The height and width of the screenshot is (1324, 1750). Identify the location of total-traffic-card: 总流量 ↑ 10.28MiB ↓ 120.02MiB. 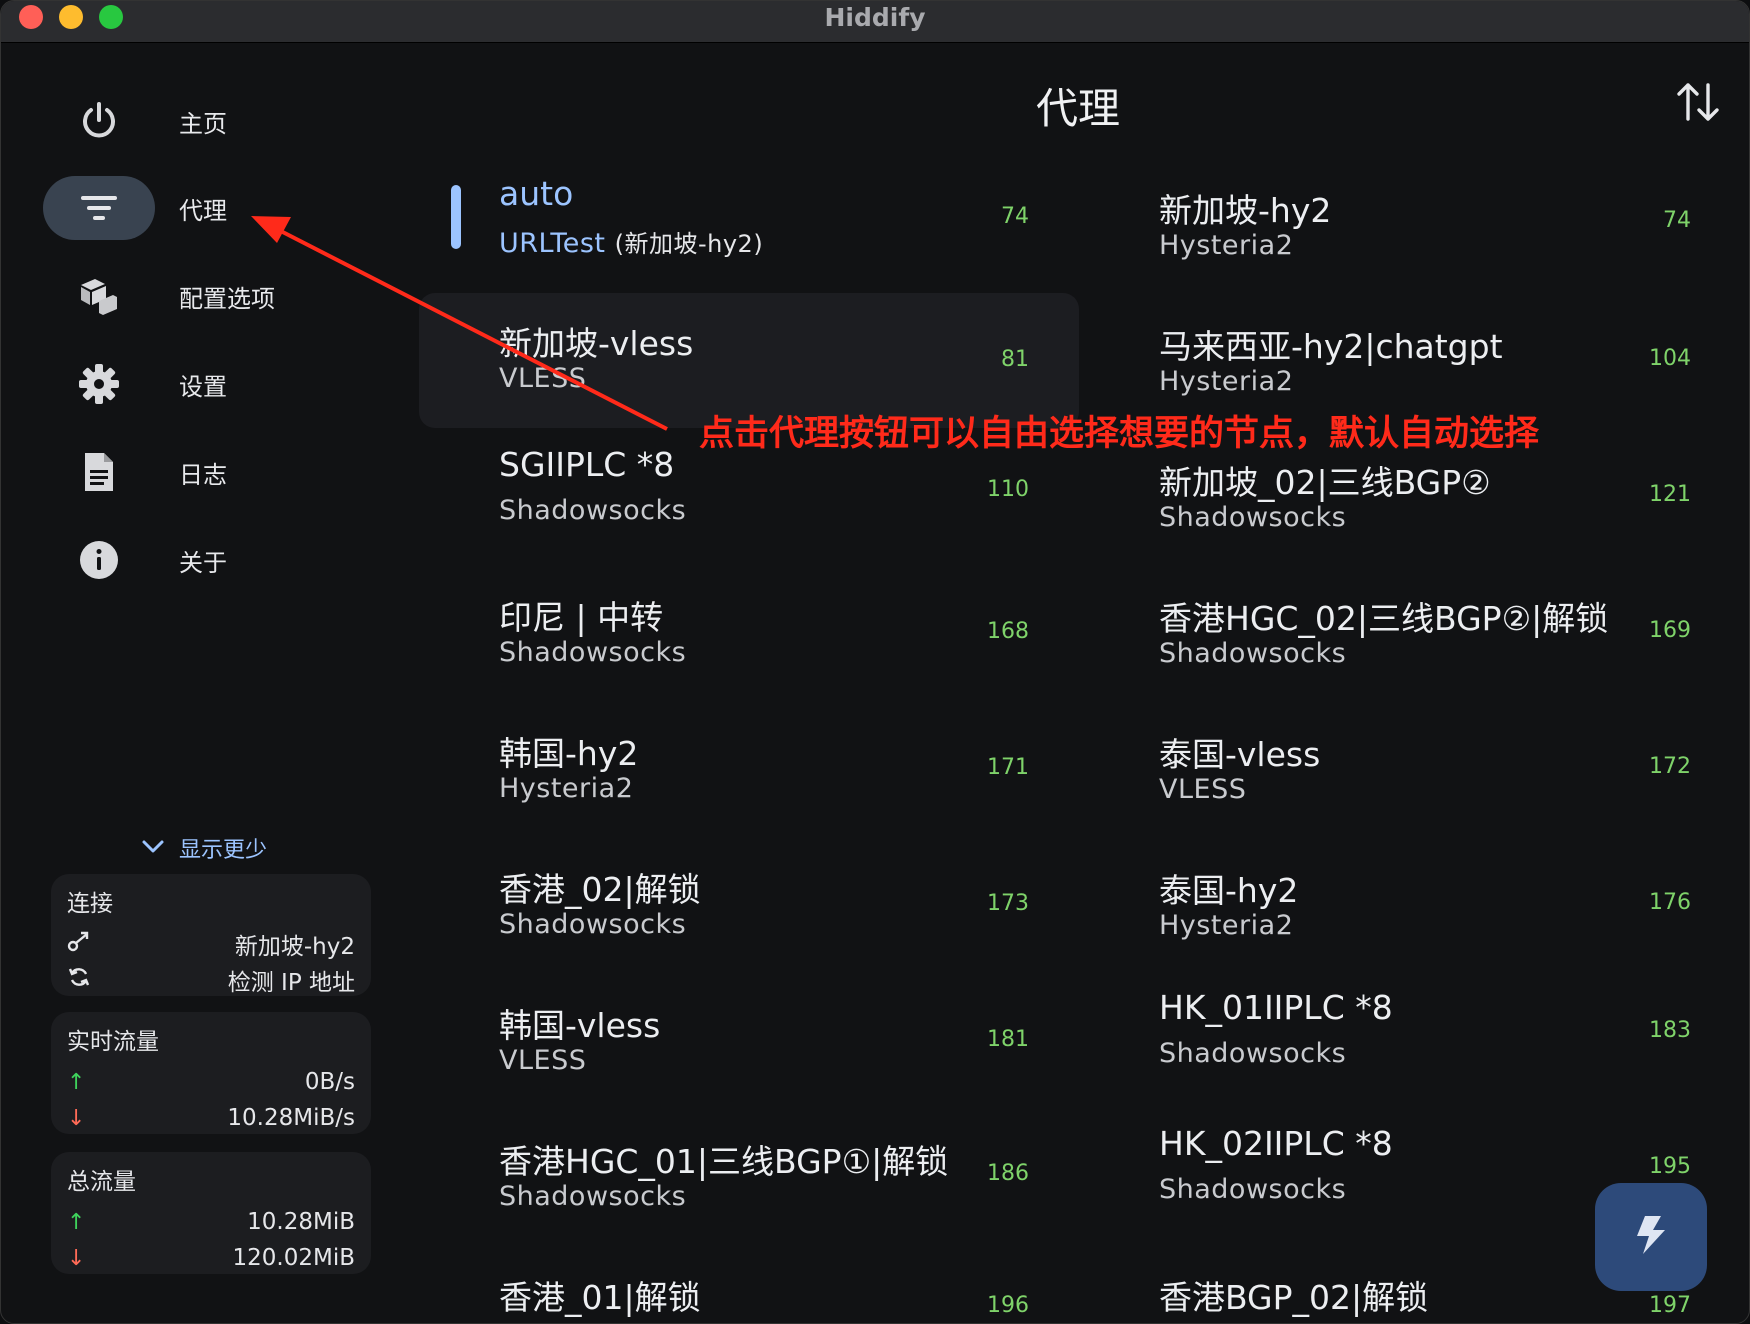
(211, 1213).